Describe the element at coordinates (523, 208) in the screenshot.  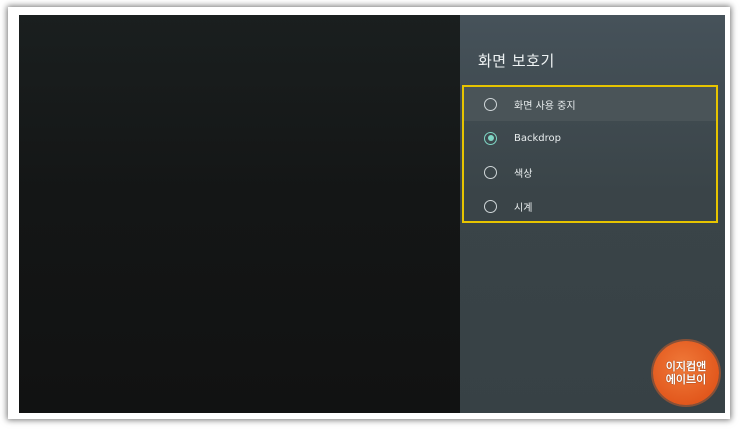
I see `option-label: 시계` at that location.